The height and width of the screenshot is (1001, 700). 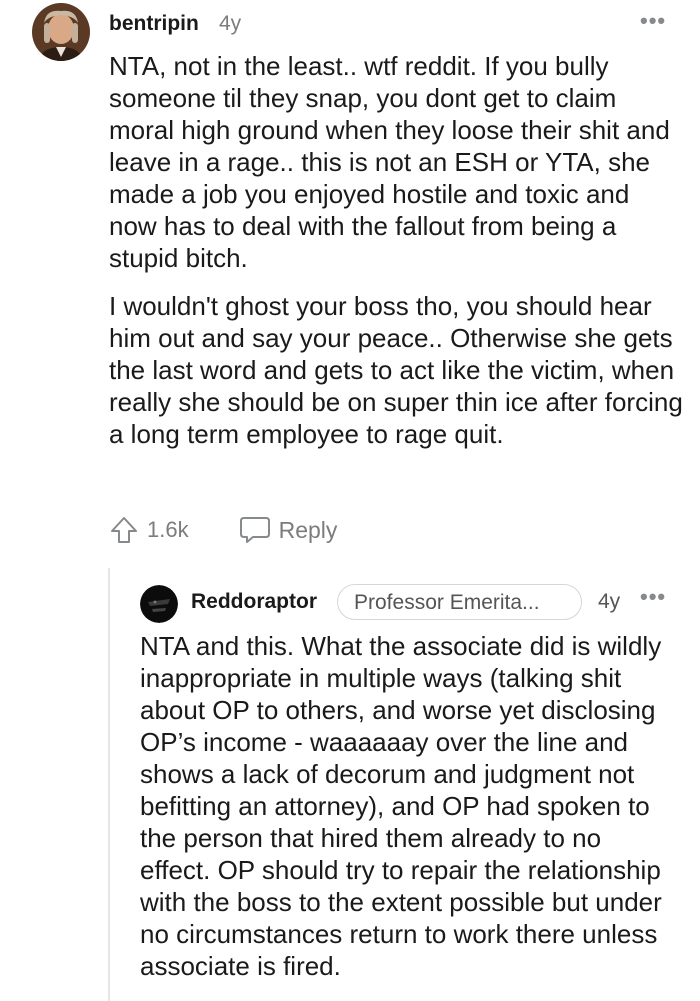 What do you see at coordinates (254, 602) in the screenshot?
I see `username: Reddoraptor` at bounding box center [254, 602].